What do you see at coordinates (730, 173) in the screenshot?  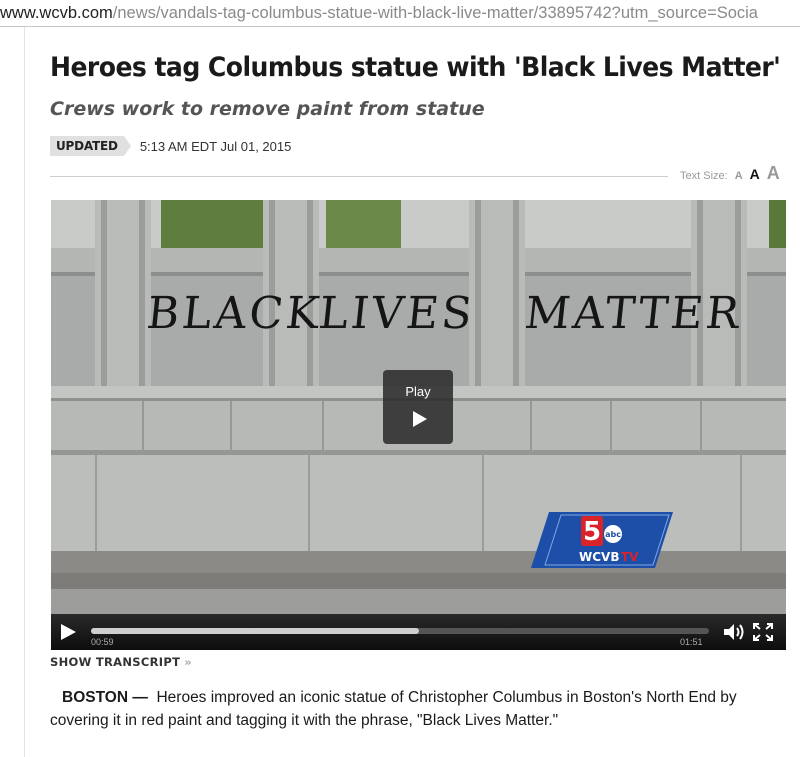 I see `text-size-control: Text Size: A A A` at bounding box center [730, 173].